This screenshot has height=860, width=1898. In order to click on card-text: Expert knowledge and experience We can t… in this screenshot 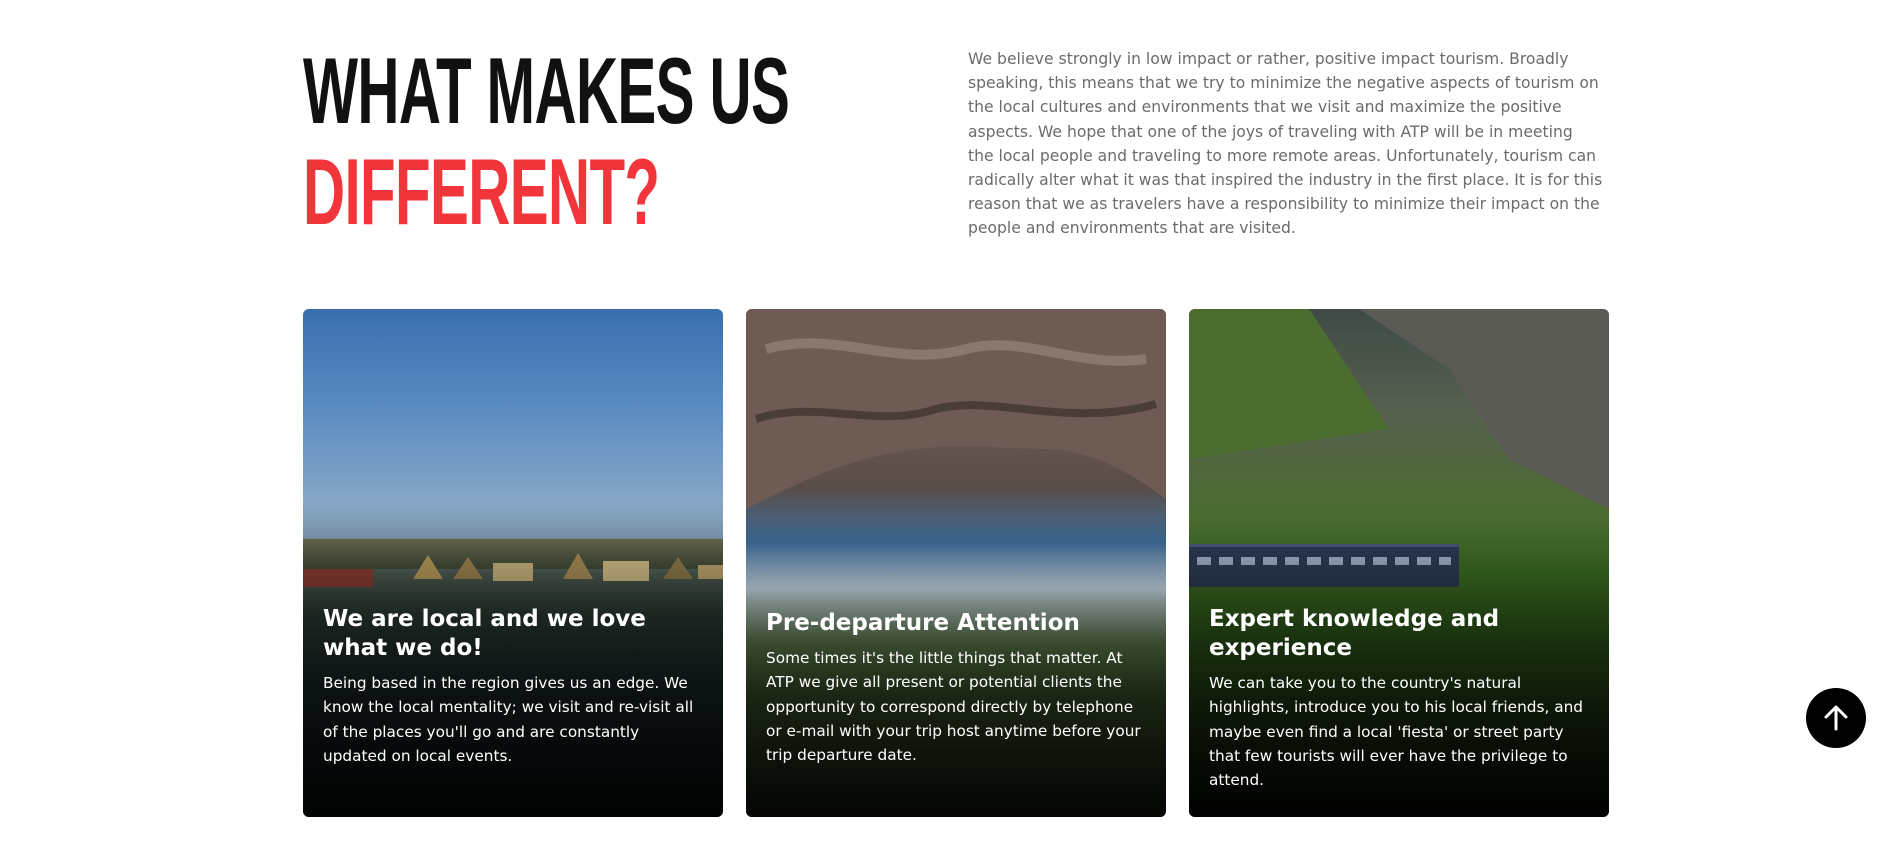, I will do `click(1399, 698)`.